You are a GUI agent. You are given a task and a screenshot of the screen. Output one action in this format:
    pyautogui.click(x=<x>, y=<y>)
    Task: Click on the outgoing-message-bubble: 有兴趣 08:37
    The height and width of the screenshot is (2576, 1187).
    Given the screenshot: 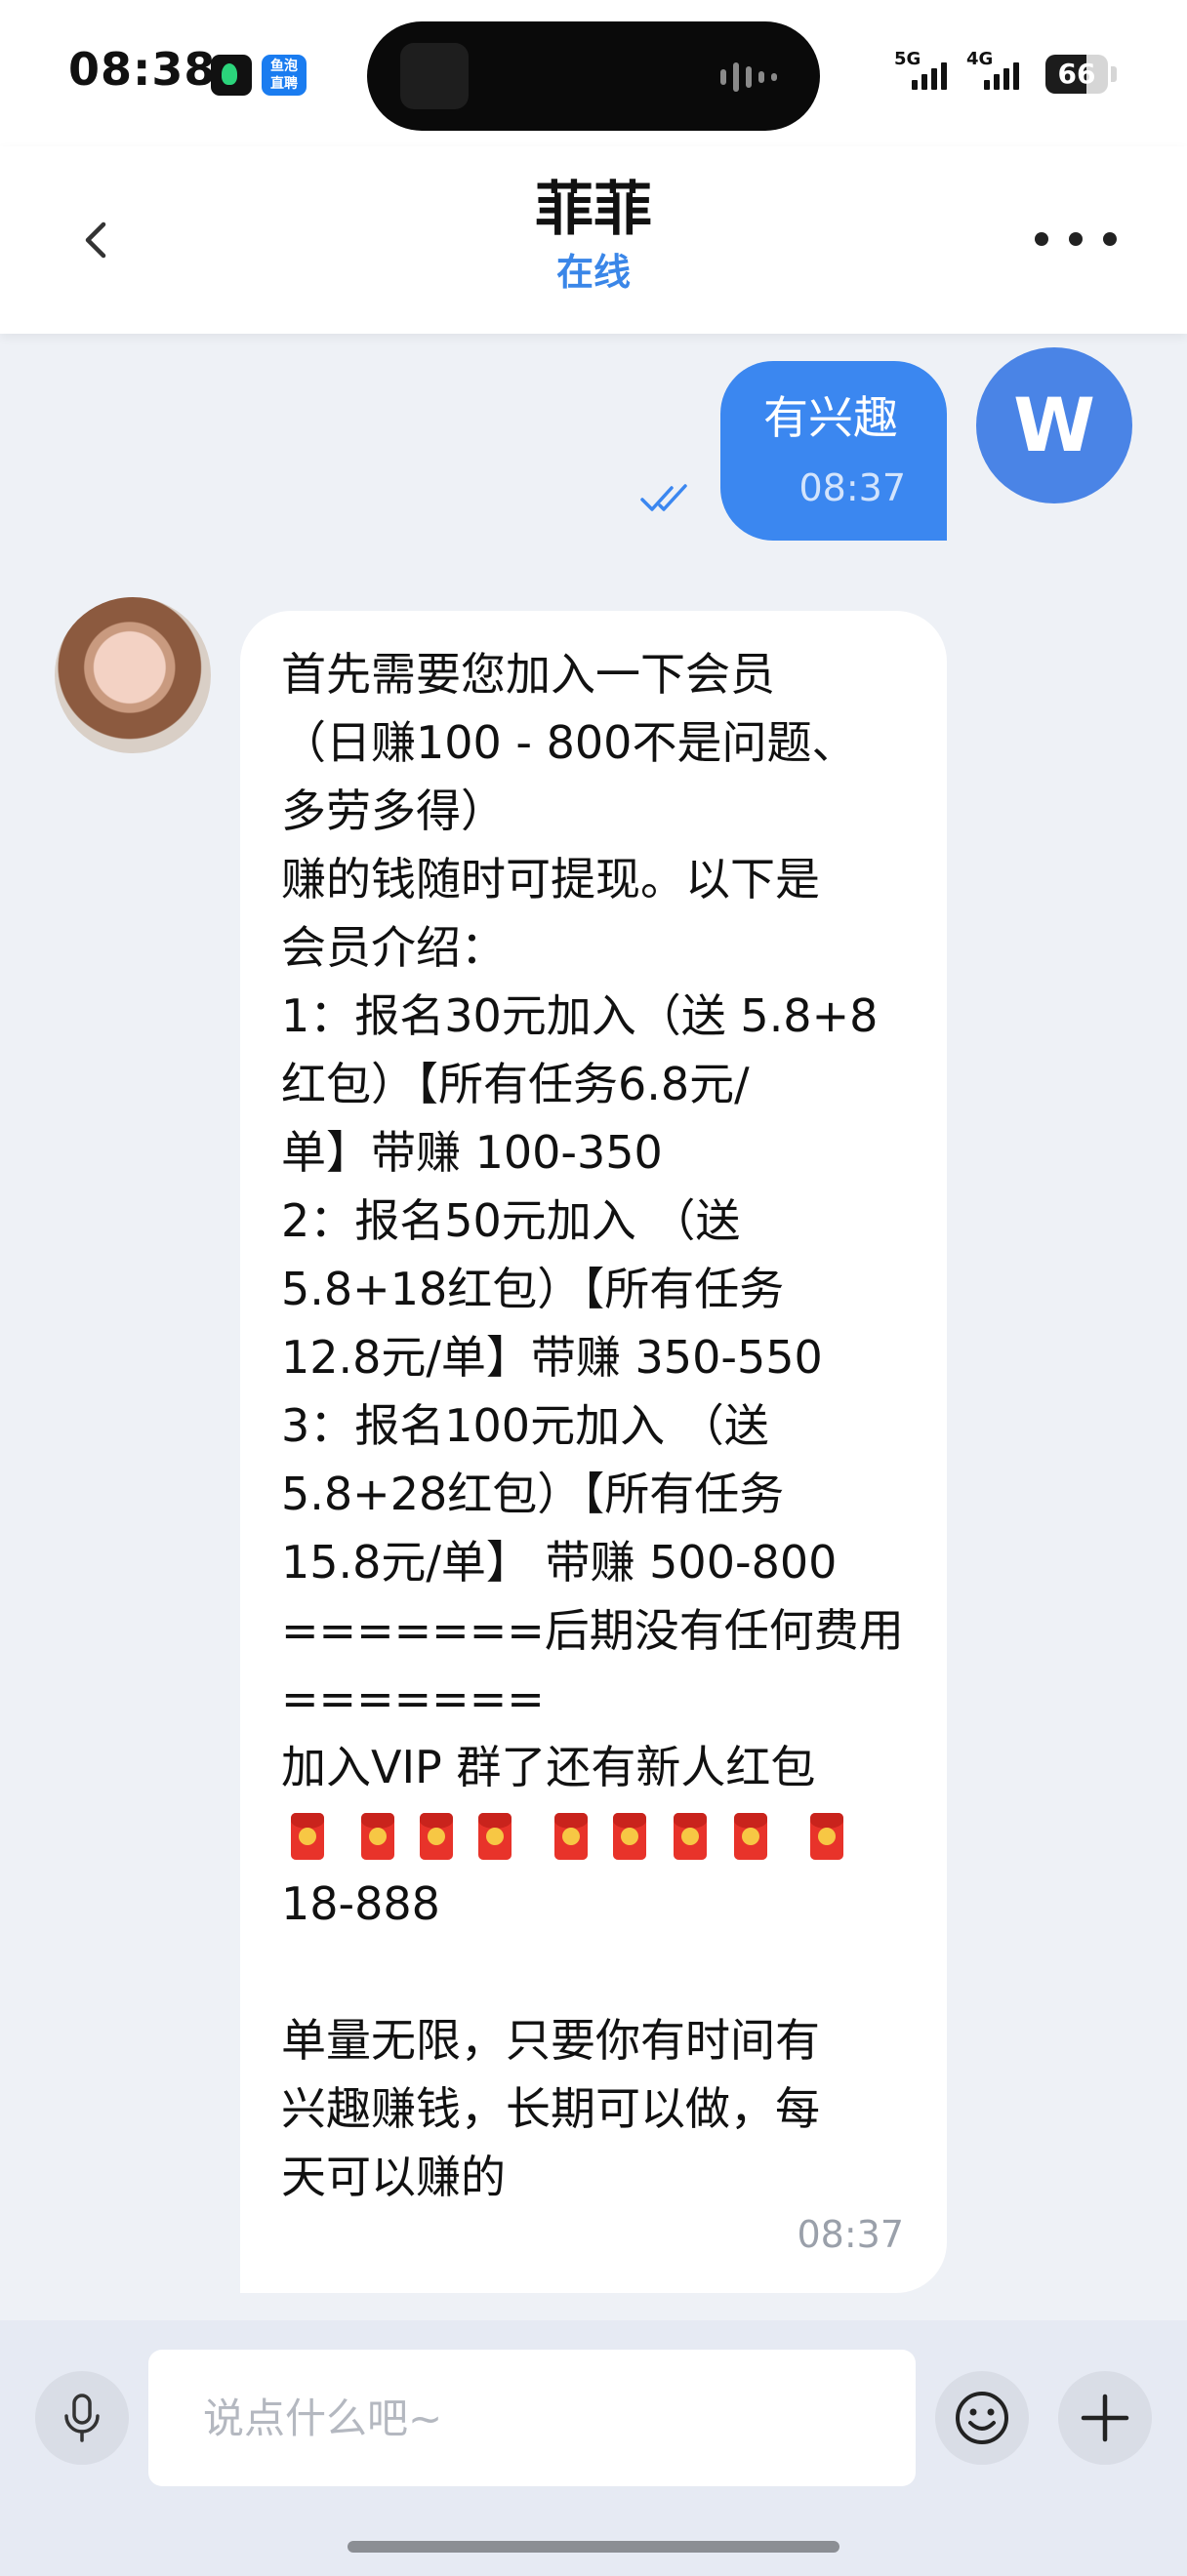 What is the action you would take?
    pyautogui.click(x=833, y=451)
    